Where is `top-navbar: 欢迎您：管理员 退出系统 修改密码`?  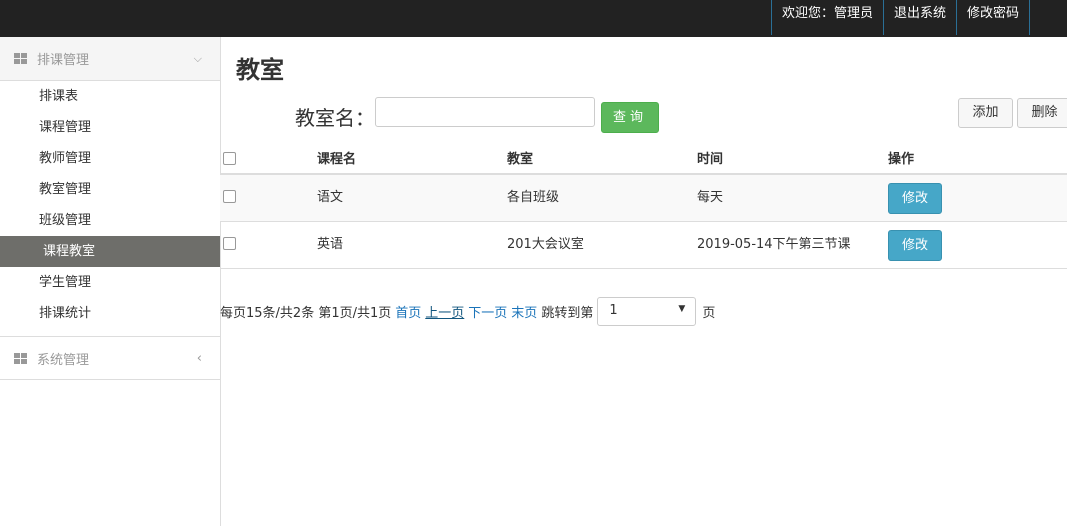 top-navbar: 欢迎您：管理员 退出系统 修改密码 is located at coordinates (533, 18).